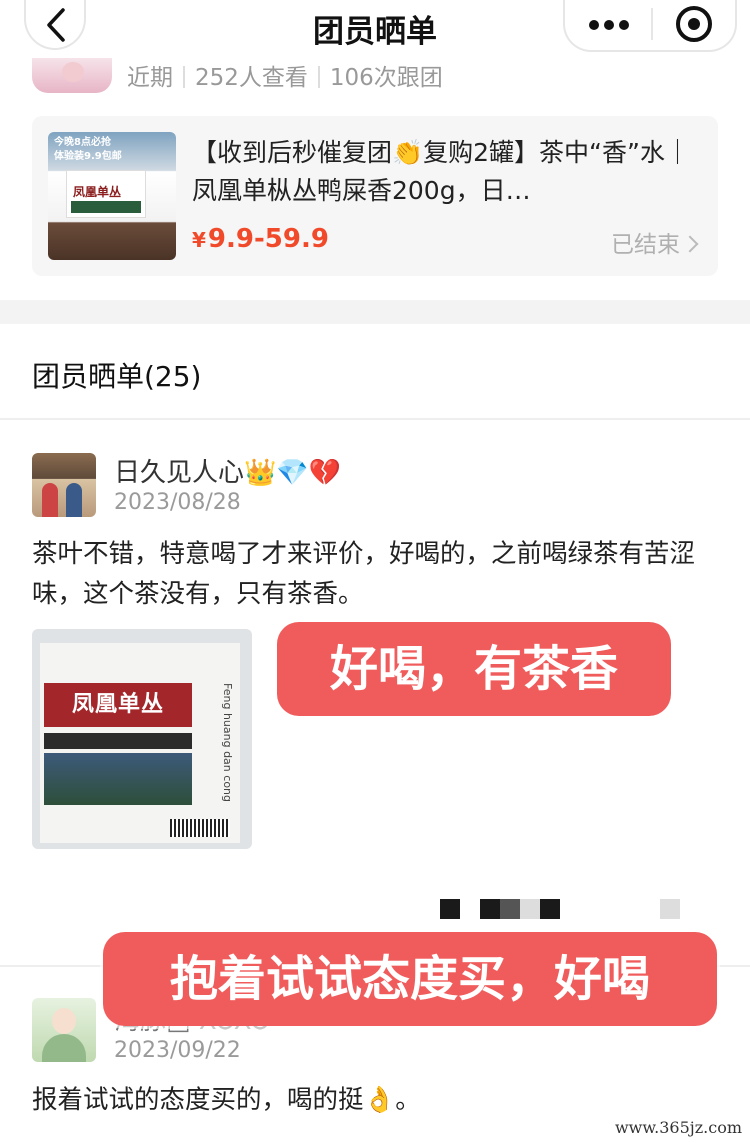 This screenshot has width=750, height=1143. I want to click on review-photo: 凤凰单丛 Feng huang dan cong, so click(142, 739).